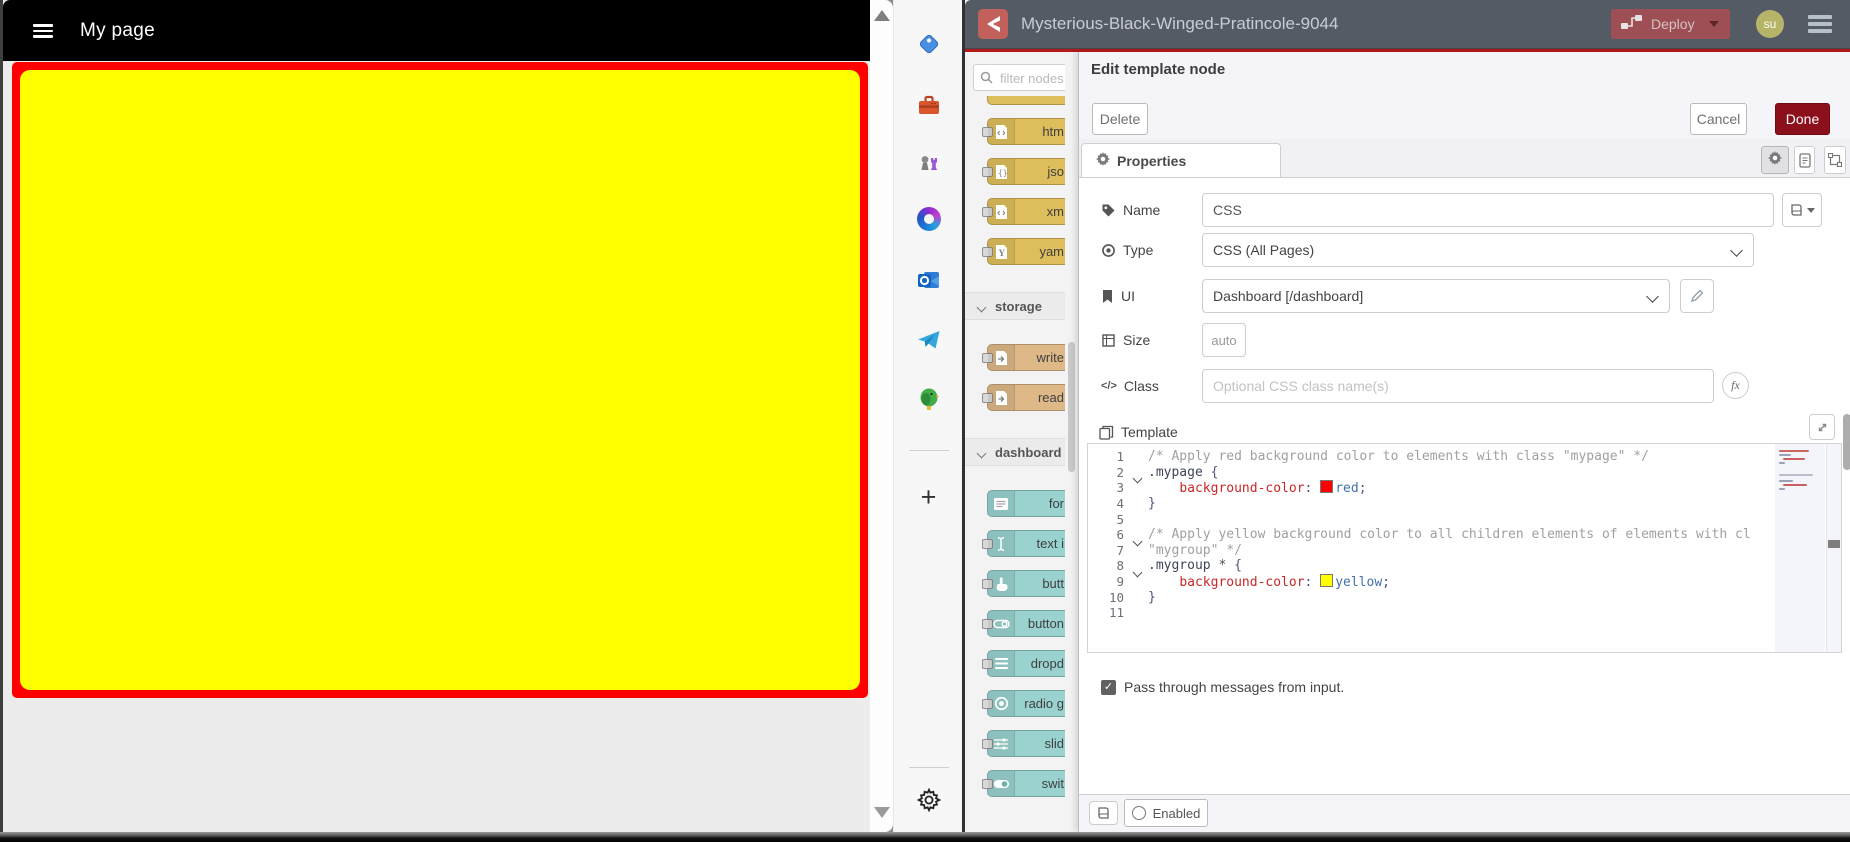 Image resolution: width=1850 pixels, height=842 pixels. I want to click on palette-node-xm: xm, so click(1023, 211).